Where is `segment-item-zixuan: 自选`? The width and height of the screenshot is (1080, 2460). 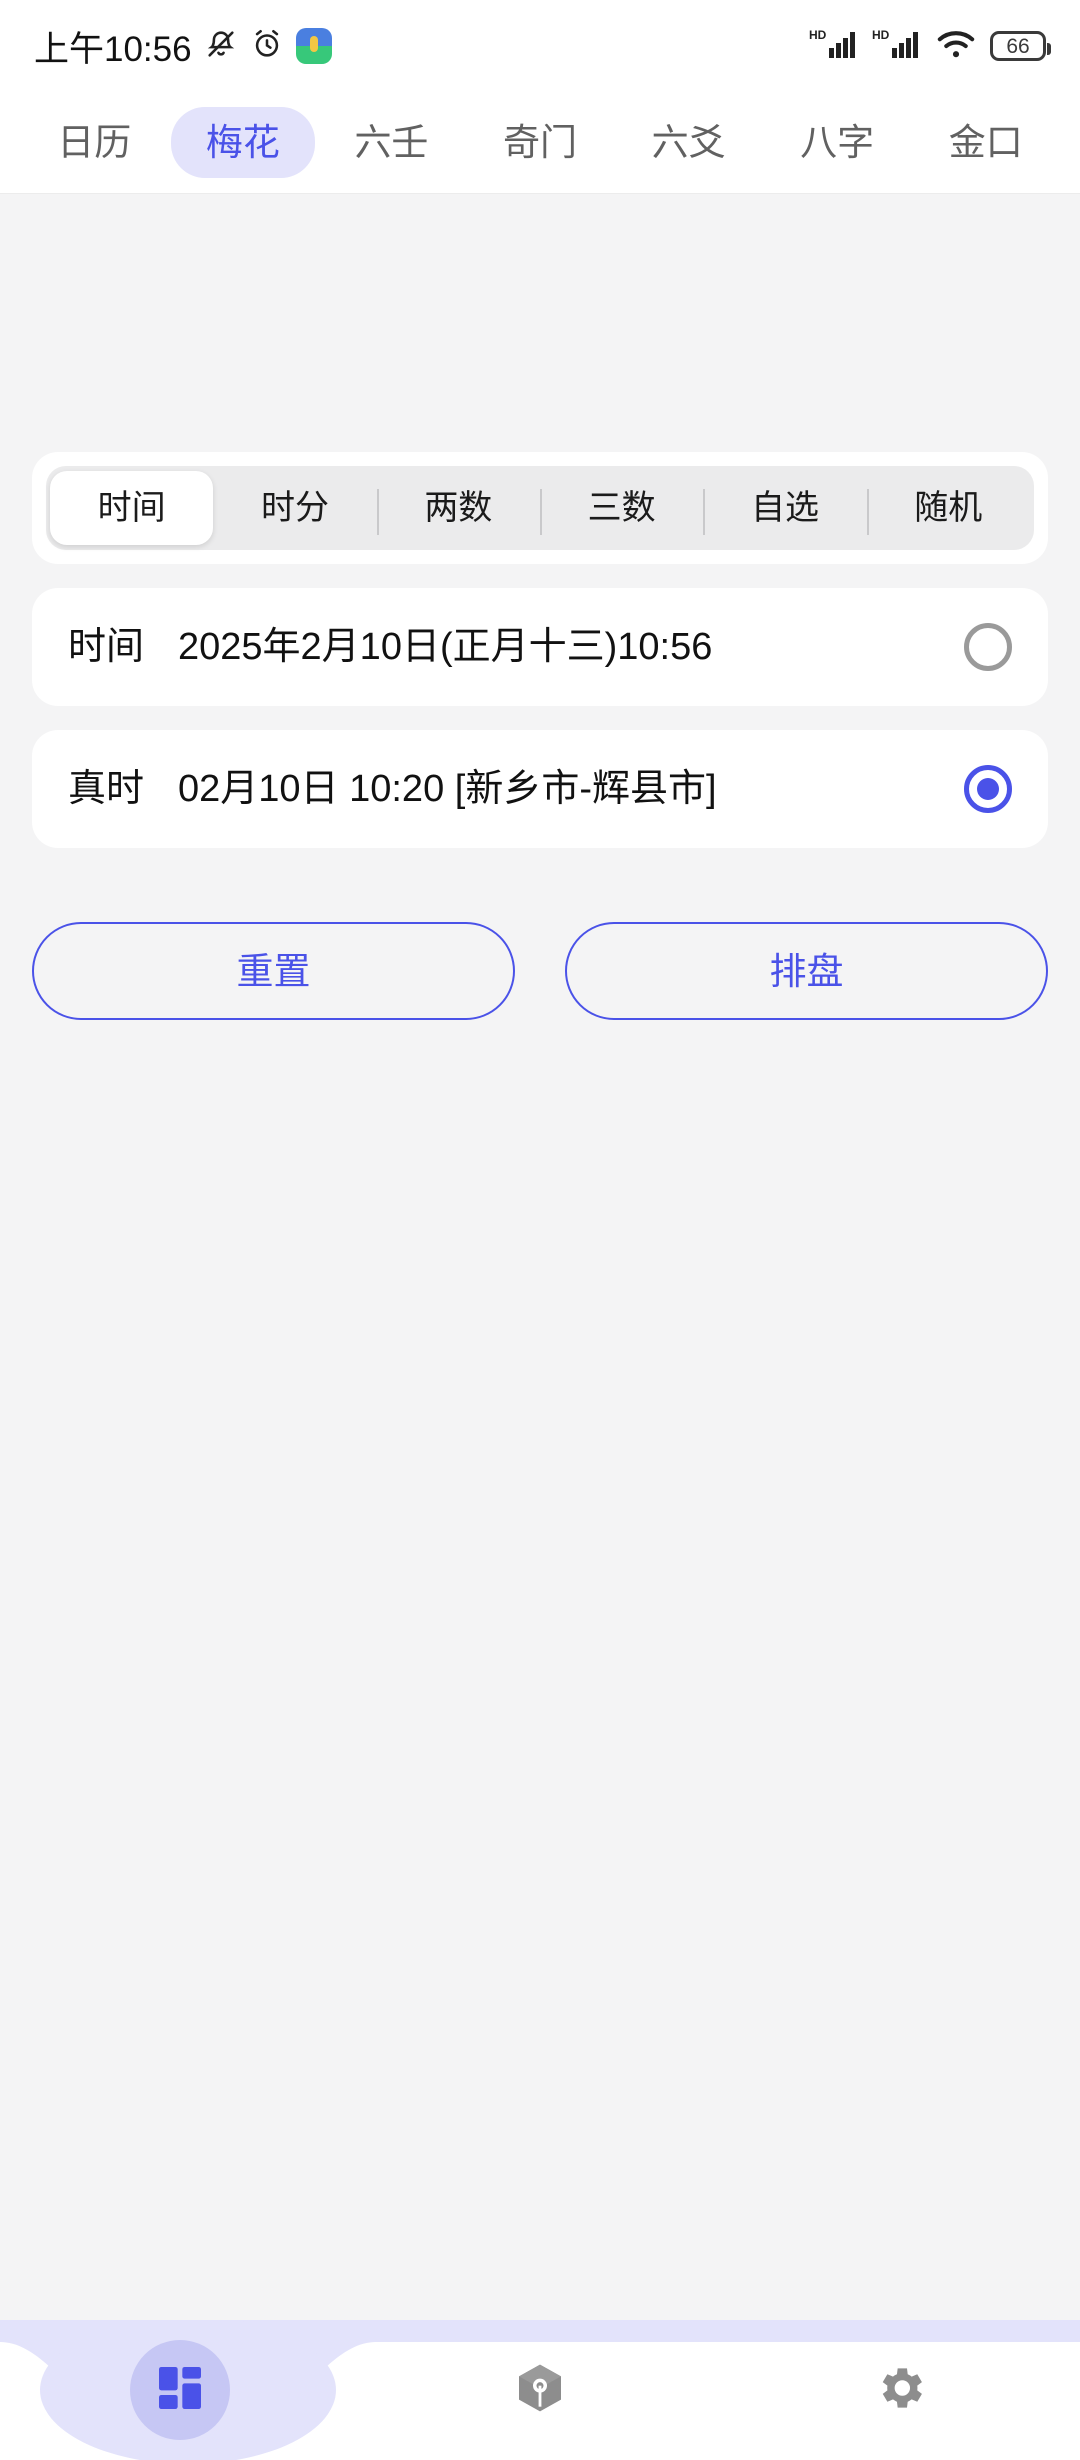
segment-item-zixuan: 自选 is located at coordinates (784, 508).